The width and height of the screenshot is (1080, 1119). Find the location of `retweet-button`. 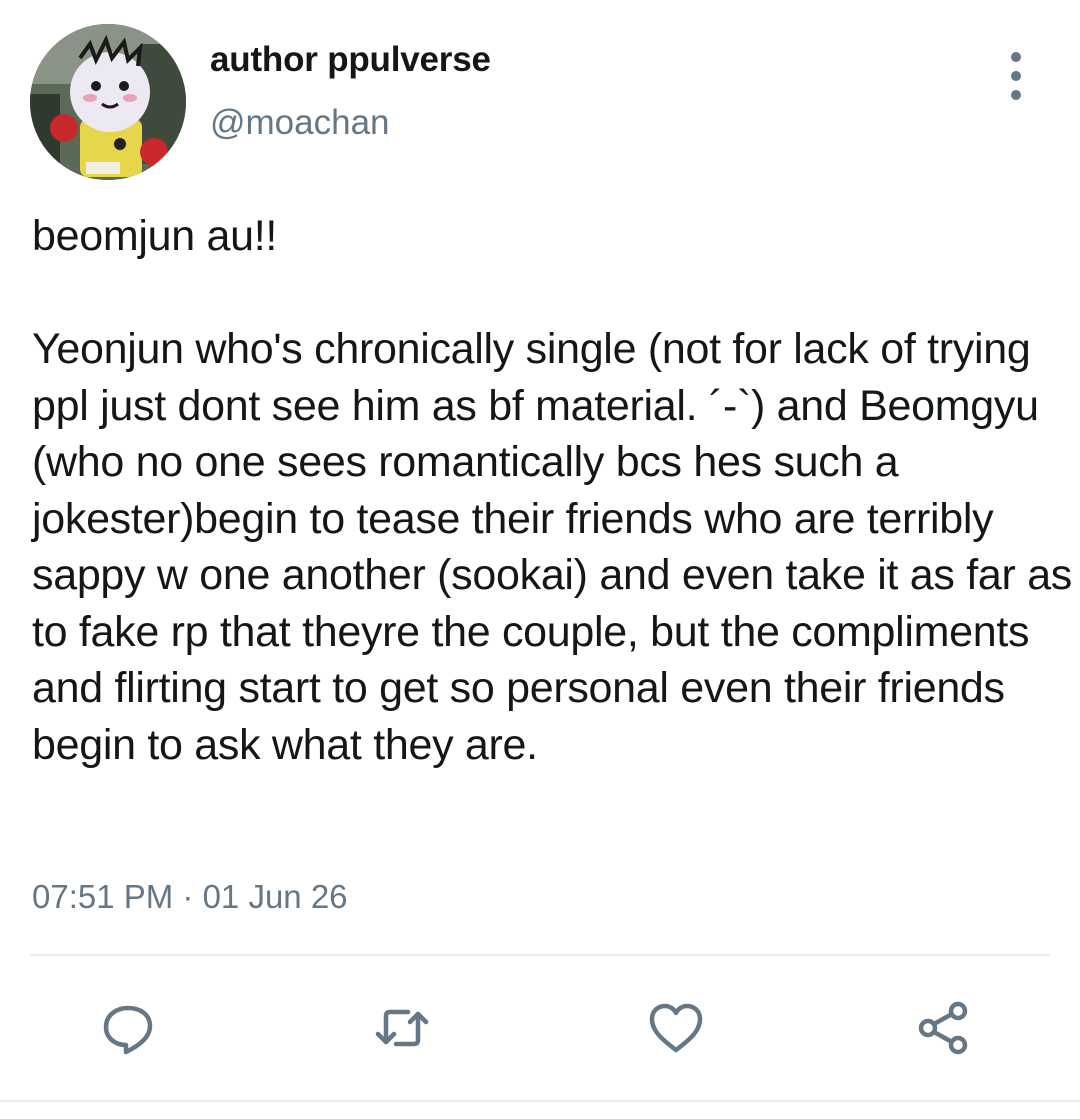

retweet-button is located at coordinates (402, 1028).